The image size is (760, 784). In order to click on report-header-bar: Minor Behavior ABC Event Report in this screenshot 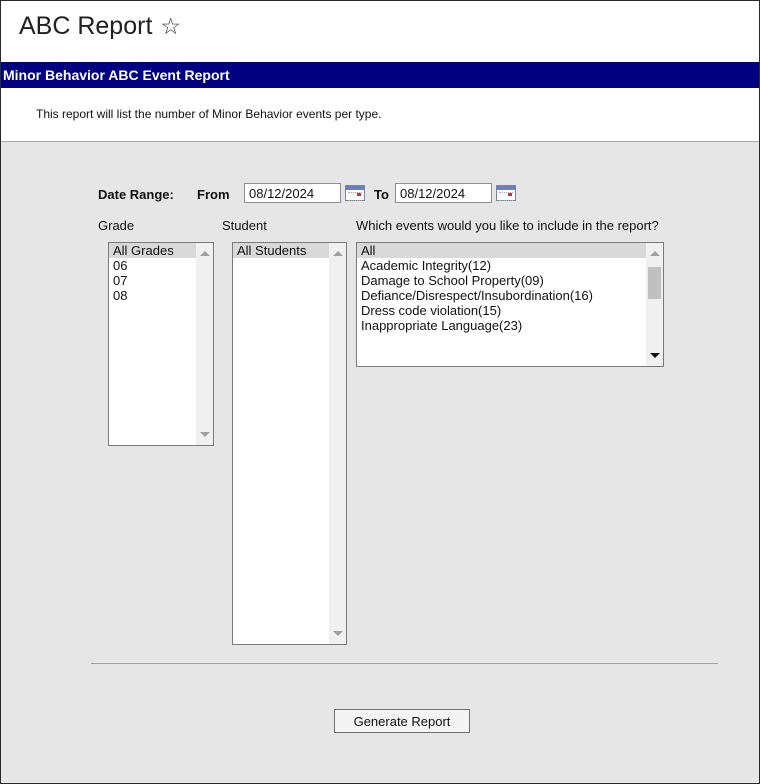, I will do `click(380, 75)`.